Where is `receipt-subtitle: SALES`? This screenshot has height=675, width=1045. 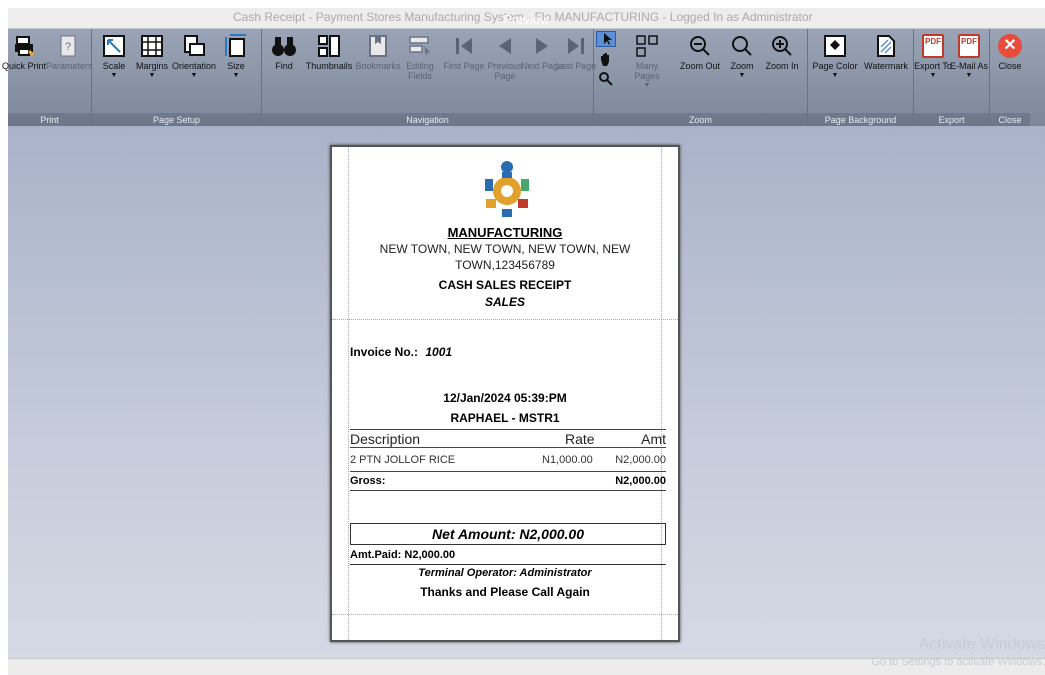 receipt-subtitle: SALES is located at coordinates (504, 302).